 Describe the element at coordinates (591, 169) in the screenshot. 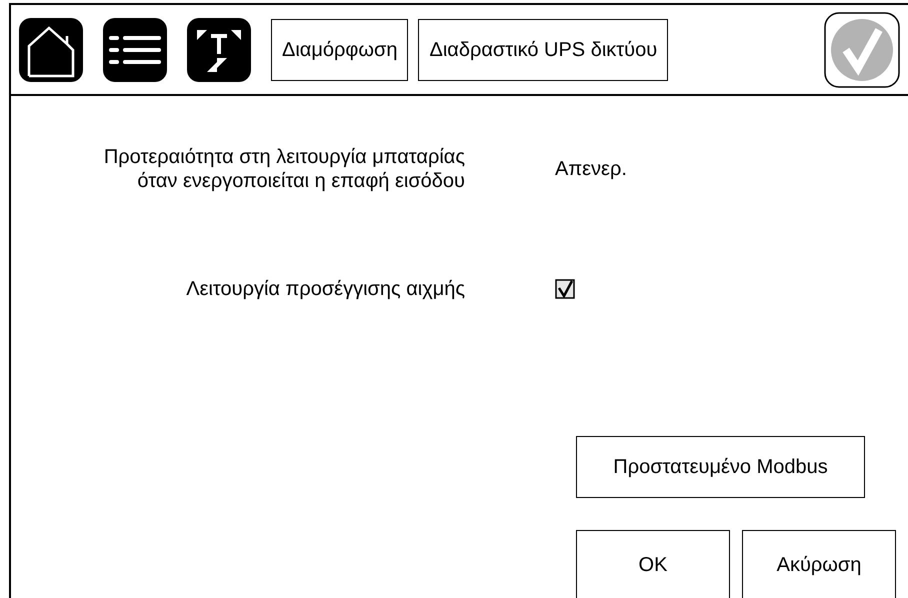

I see `setting-value: Απενερ.` at that location.